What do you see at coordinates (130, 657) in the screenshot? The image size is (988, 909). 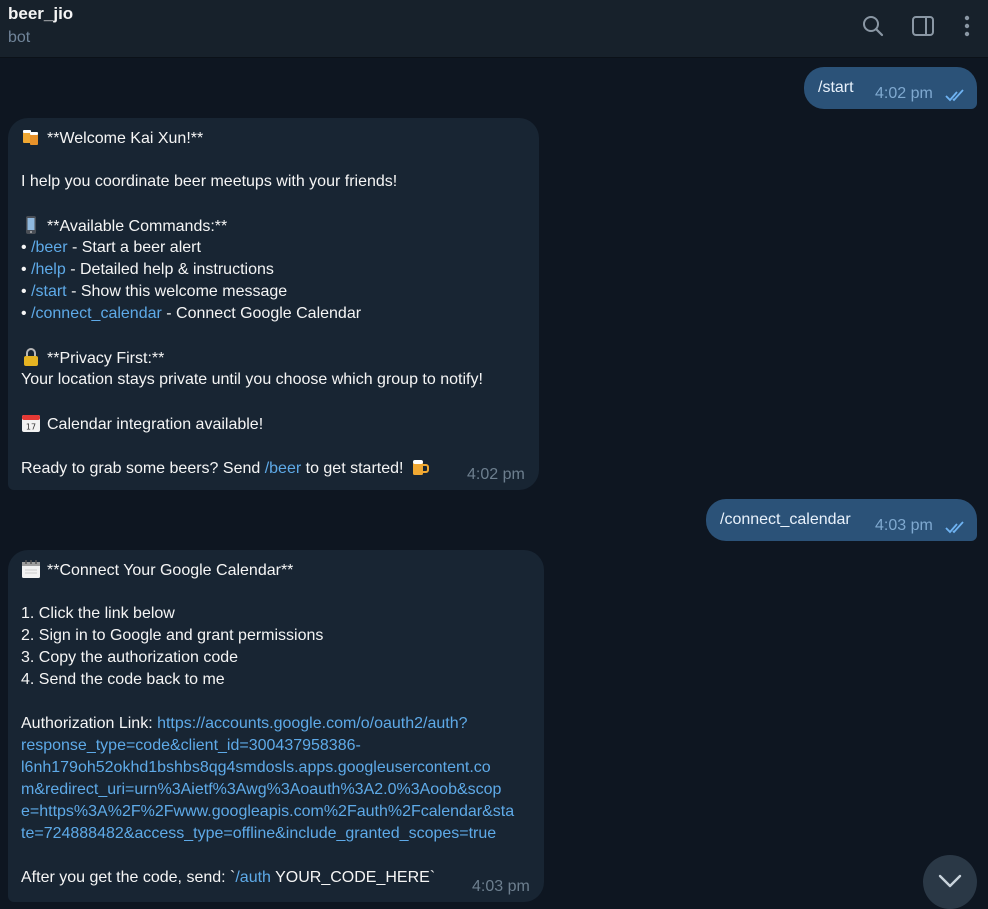 I see `step-3: 3. Copy the authorization code` at bounding box center [130, 657].